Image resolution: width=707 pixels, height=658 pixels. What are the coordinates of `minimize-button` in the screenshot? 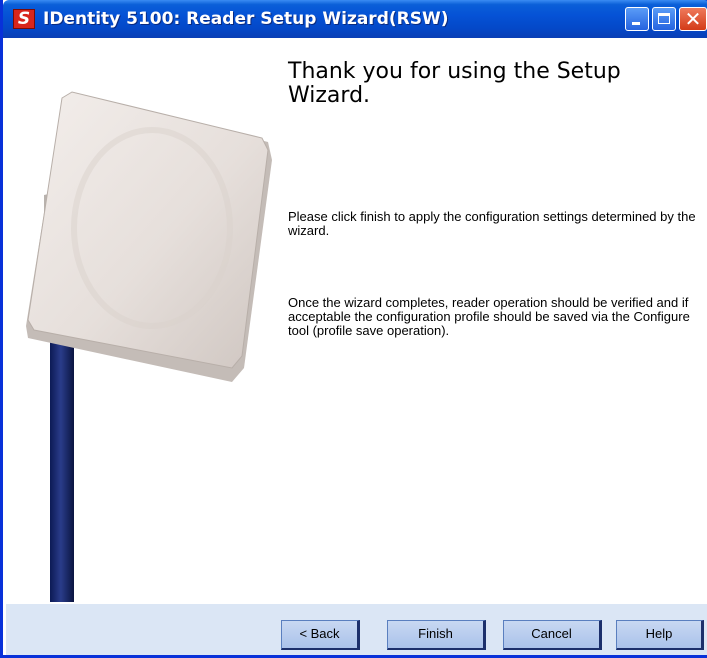 It's located at (637, 19).